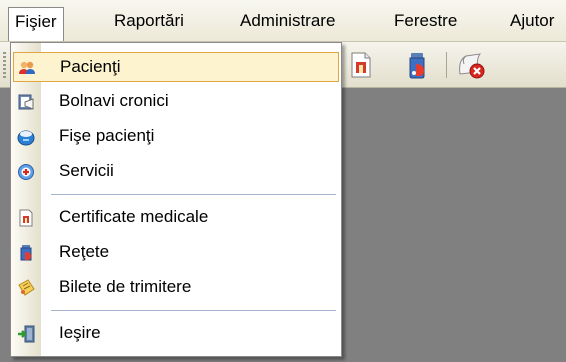 The width and height of the screenshot is (566, 362). What do you see at coordinates (107, 135) in the screenshot?
I see `menu-item-label: Fişe pacienţi` at bounding box center [107, 135].